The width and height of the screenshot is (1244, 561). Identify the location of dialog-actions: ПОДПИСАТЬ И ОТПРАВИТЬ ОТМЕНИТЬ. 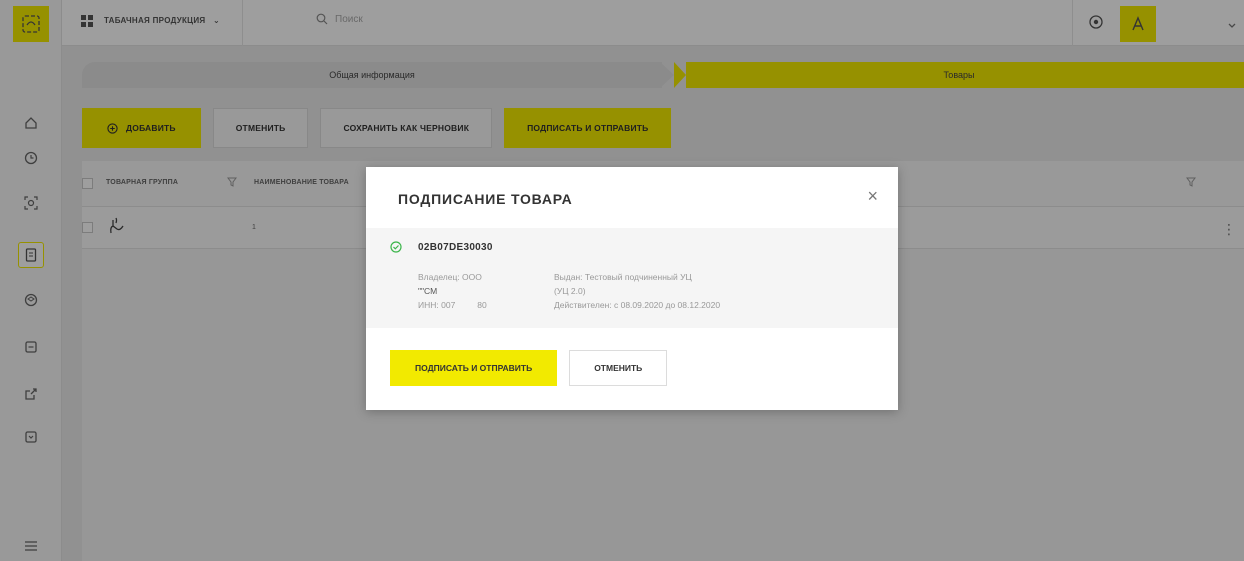
(529, 368).